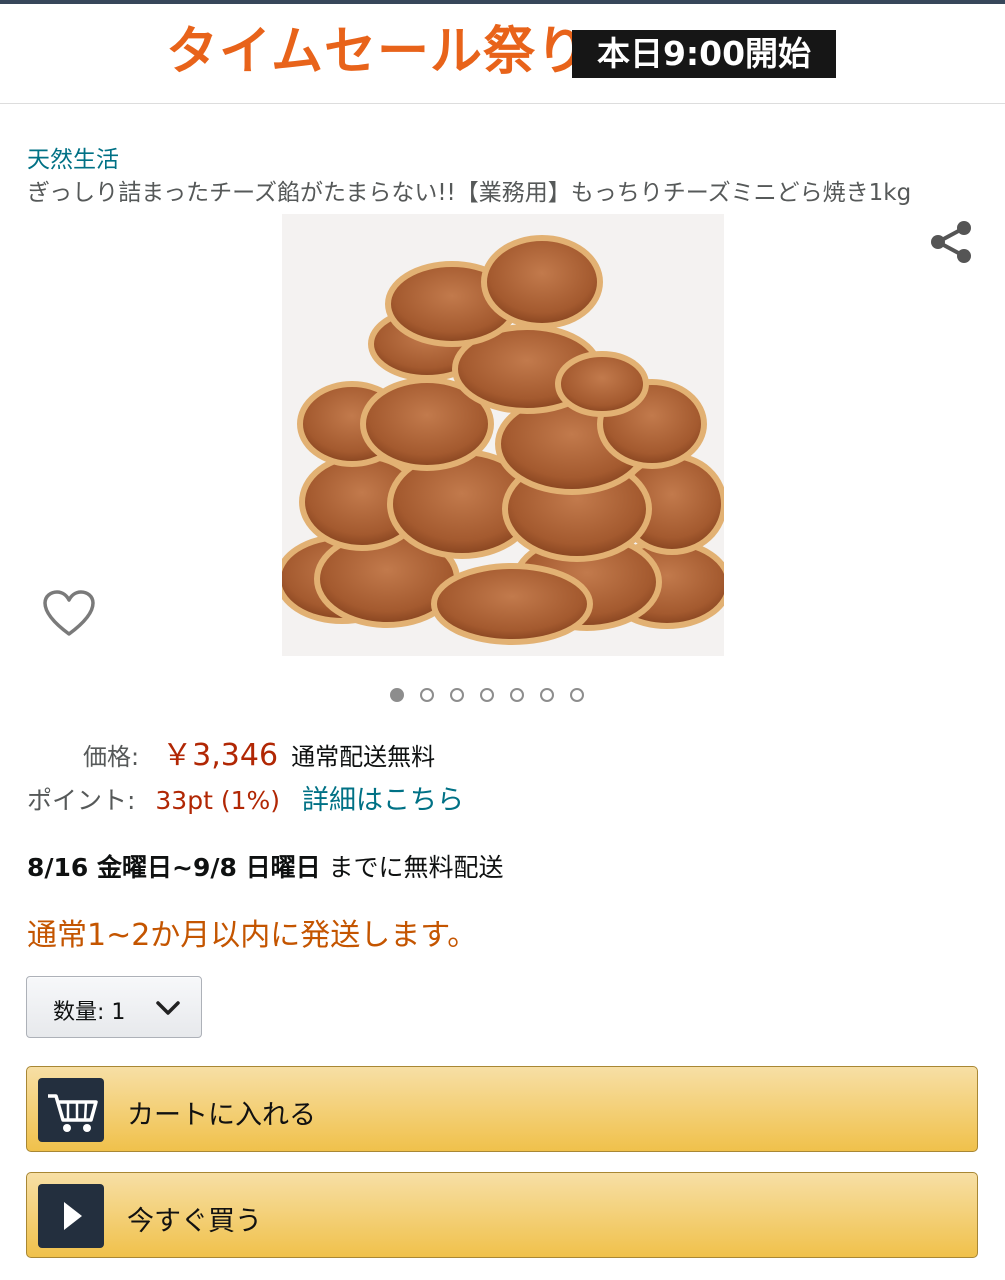  I want to click on points-row: ポイント: 33pt (1%) 詳細はこちら, so click(245, 797).